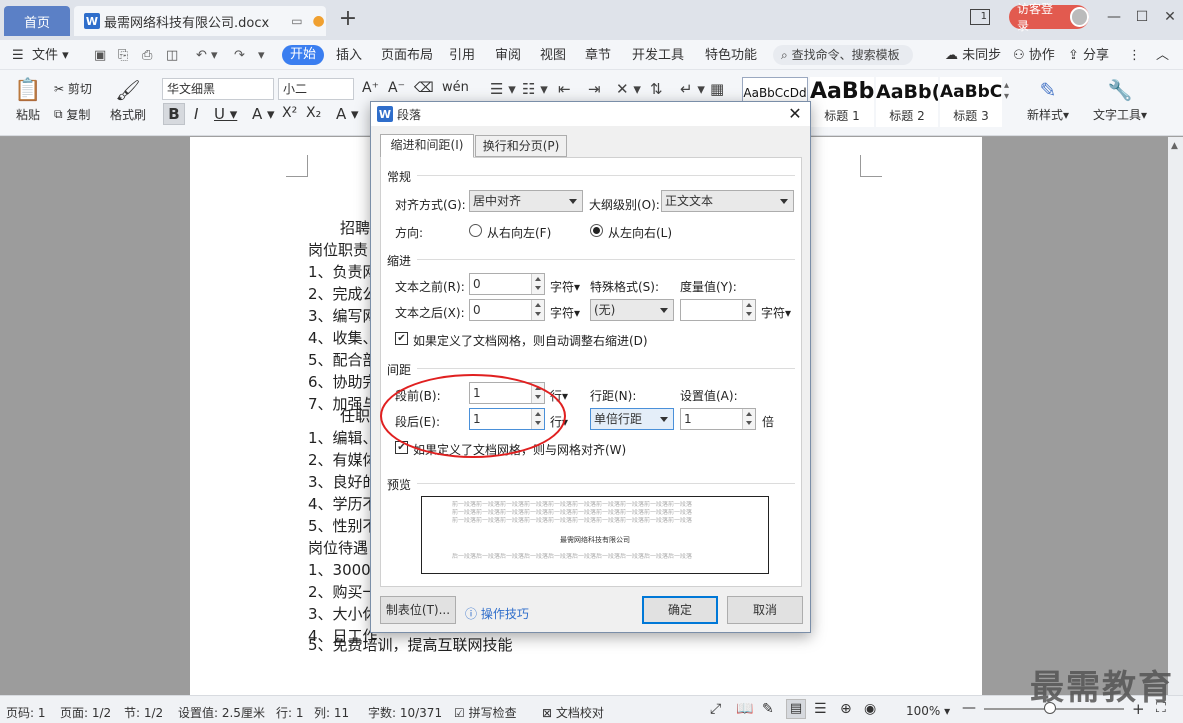  Describe the element at coordinates (928, 711) in the screenshot. I see `zoom-level: 100% ▾` at that location.